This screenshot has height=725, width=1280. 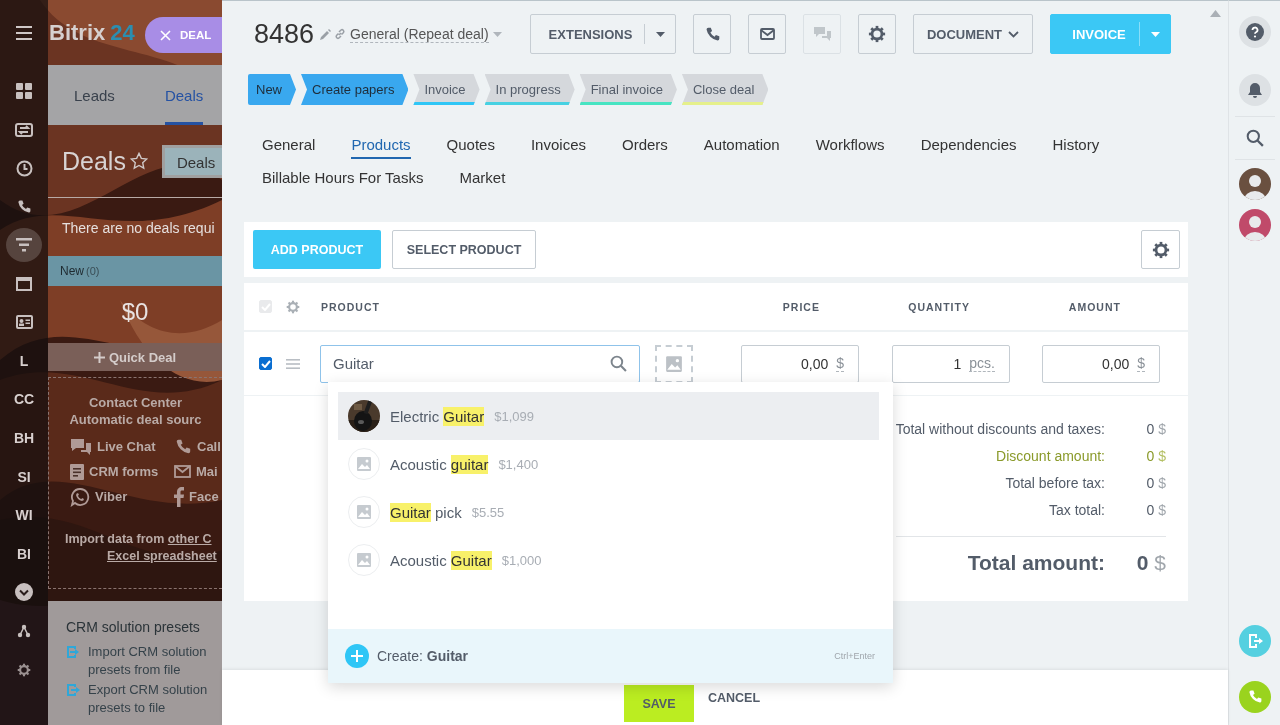 I want to click on gear-icon, so click(x=1160, y=249).